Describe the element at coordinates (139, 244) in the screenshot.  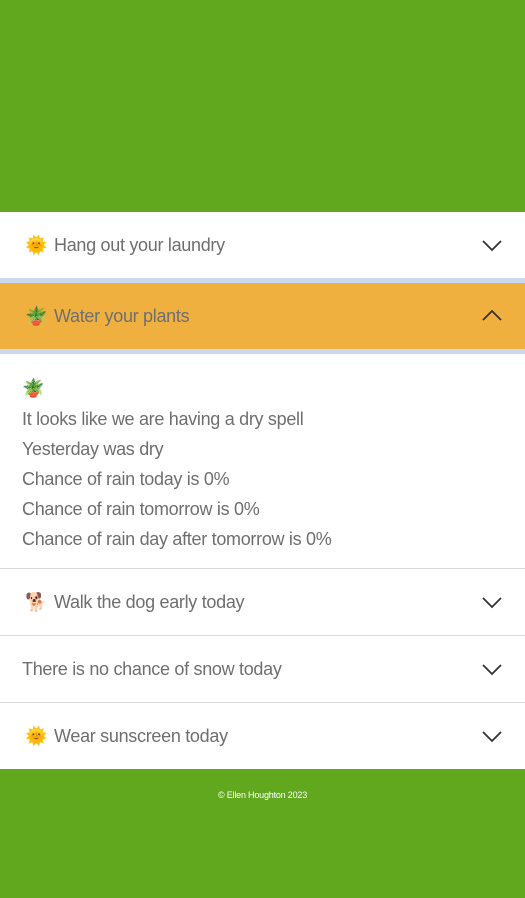
I see `accordion-item-label: Hang out your laundry` at that location.